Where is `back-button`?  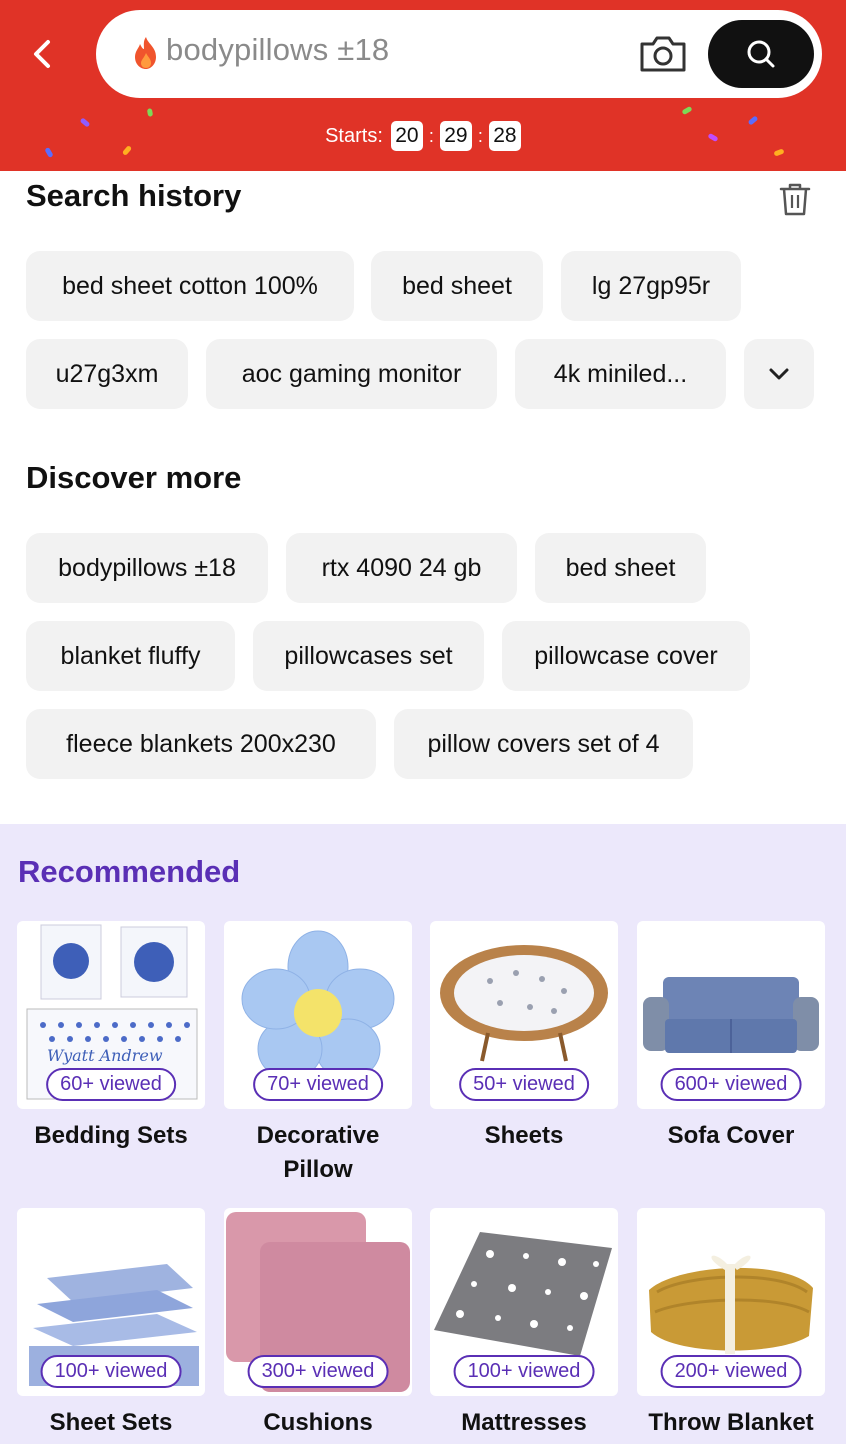
back-button is located at coordinates (42, 54).